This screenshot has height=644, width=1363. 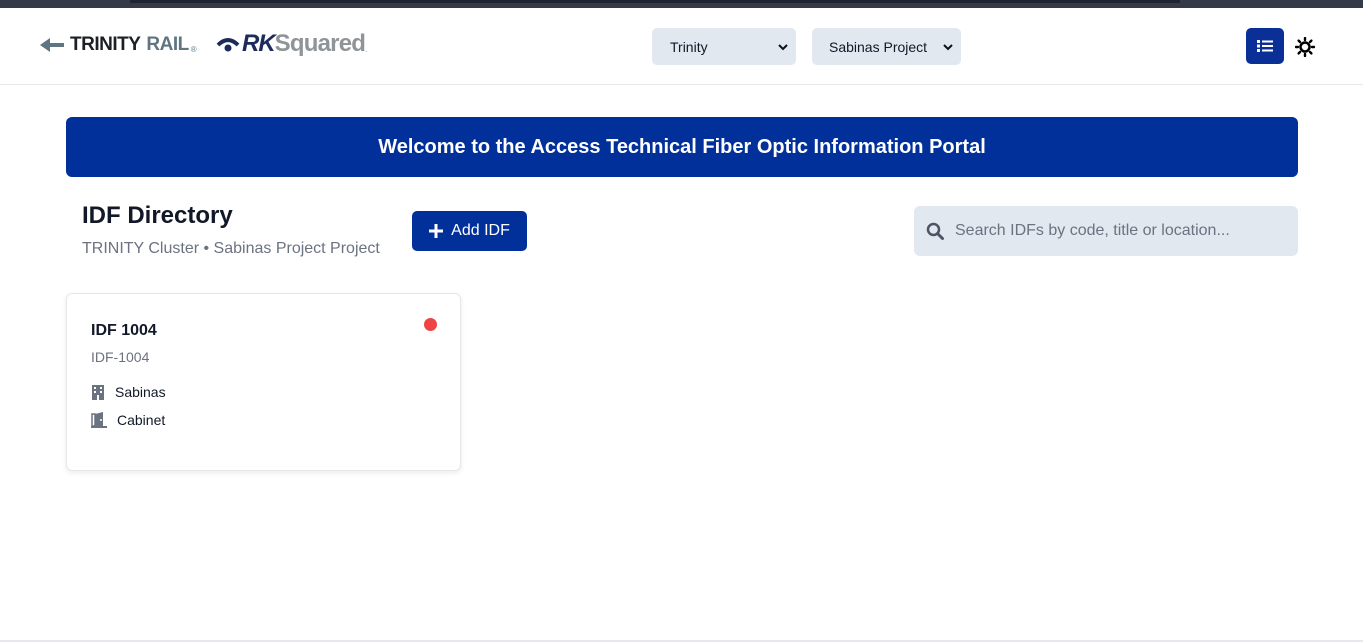 What do you see at coordinates (1115, 231) in the screenshot?
I see `search-input` at bounding box center [1115, 231].